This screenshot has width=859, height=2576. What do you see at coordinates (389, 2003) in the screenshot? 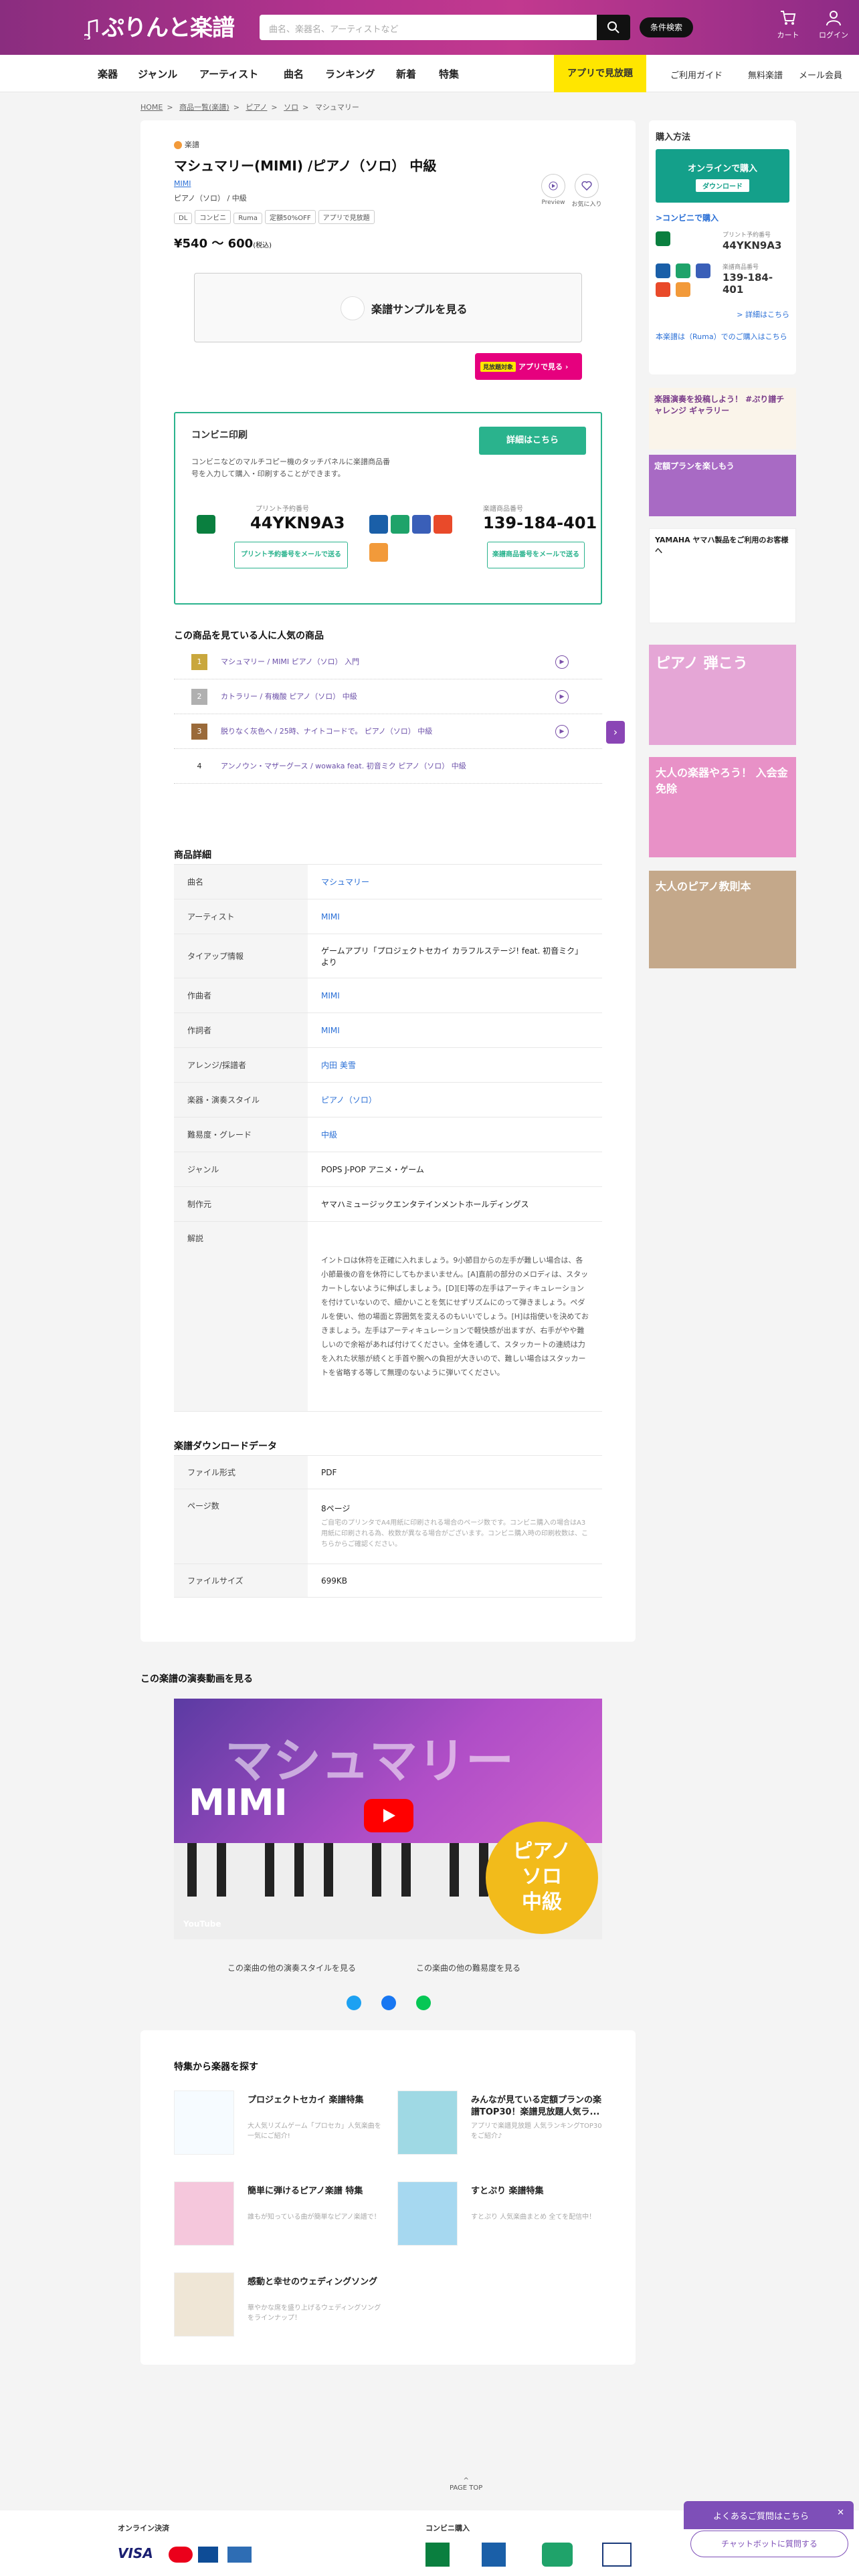
I see `facebook-icon` at bounding box center [389, 2003].